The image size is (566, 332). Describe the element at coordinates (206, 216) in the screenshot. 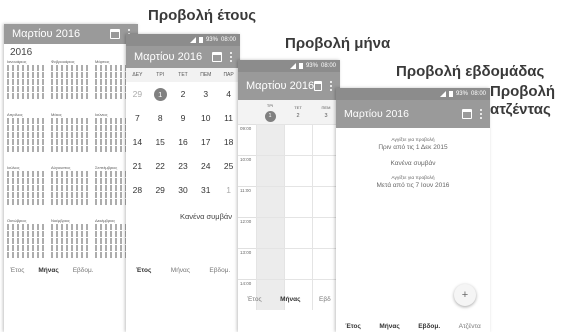

I see `no-events-label: Κανένα συμβάν` at that location.